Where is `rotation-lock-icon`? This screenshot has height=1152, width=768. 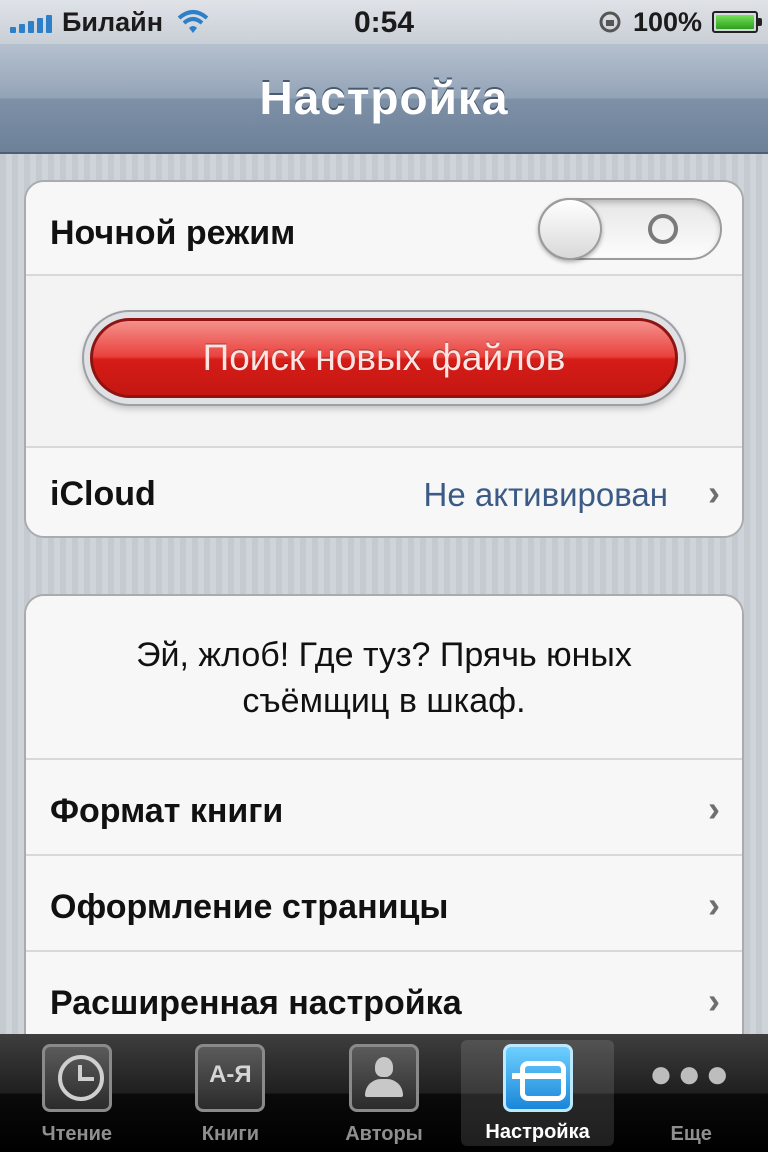
rotation-lock-icon is located at coordinates (610, 22).